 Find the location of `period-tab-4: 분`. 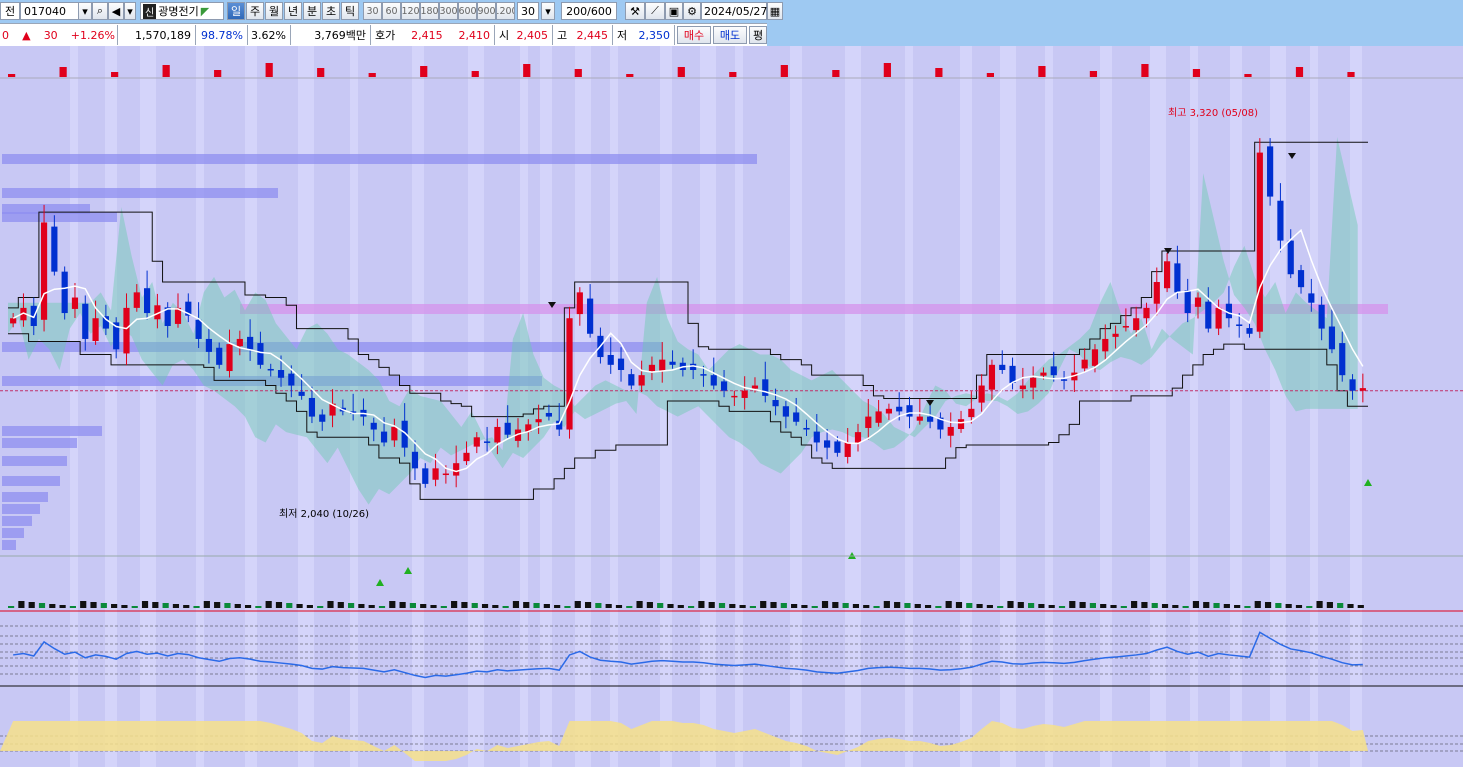

period-tab-4: 분 is located at coordinates (312, 11).